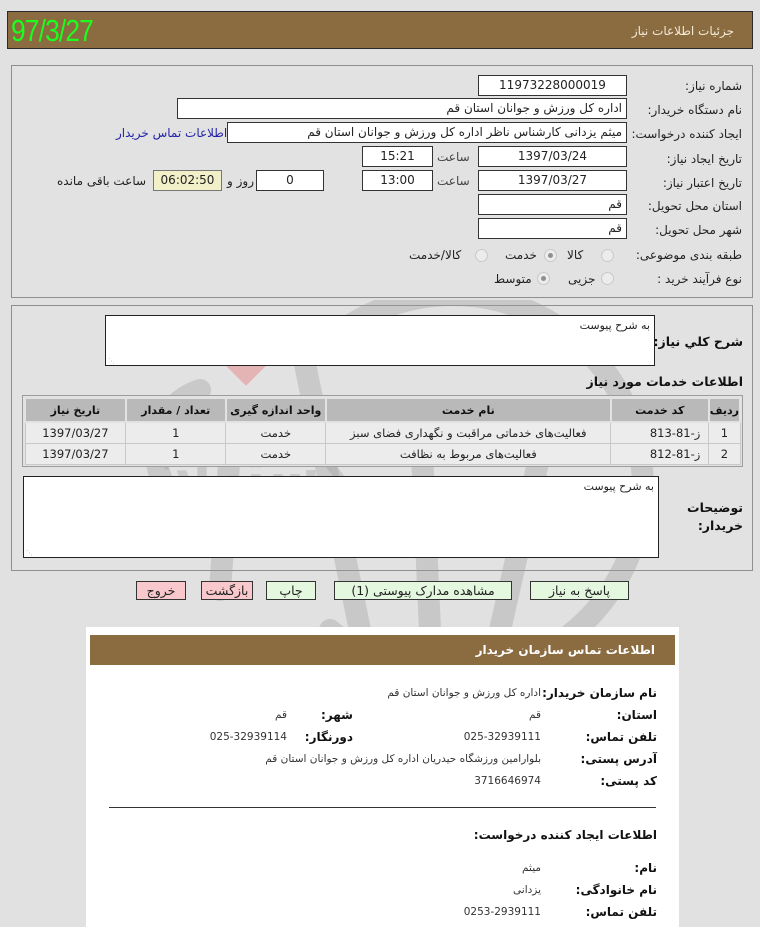 The width and height of the screenshot is (760, 927). What do you see at coordinates (435, 255) in the screenshot?
I see `category-option-goods-service: کالا/خدمت` at bounding box center [435, 255].